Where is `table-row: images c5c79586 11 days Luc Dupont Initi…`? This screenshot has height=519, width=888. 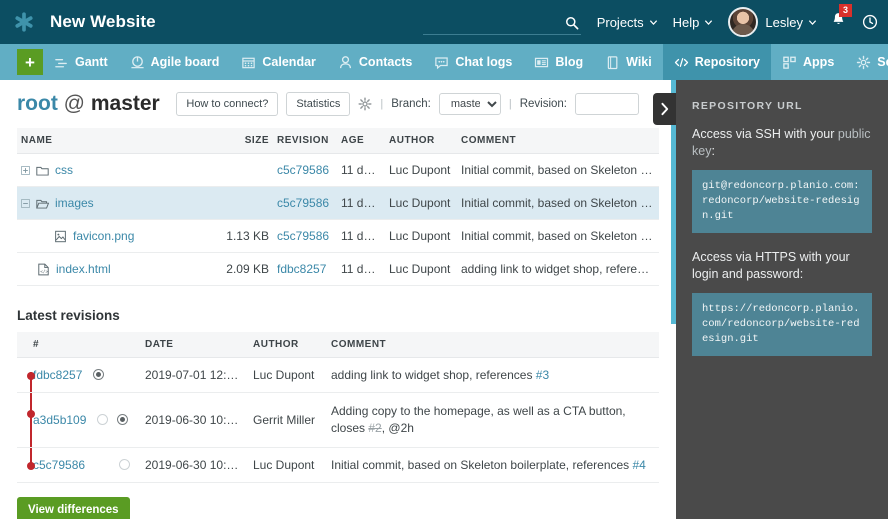 table-row: images c5c79586 11 days Luc Dupont Initi… is located at coordinates (338, 203).